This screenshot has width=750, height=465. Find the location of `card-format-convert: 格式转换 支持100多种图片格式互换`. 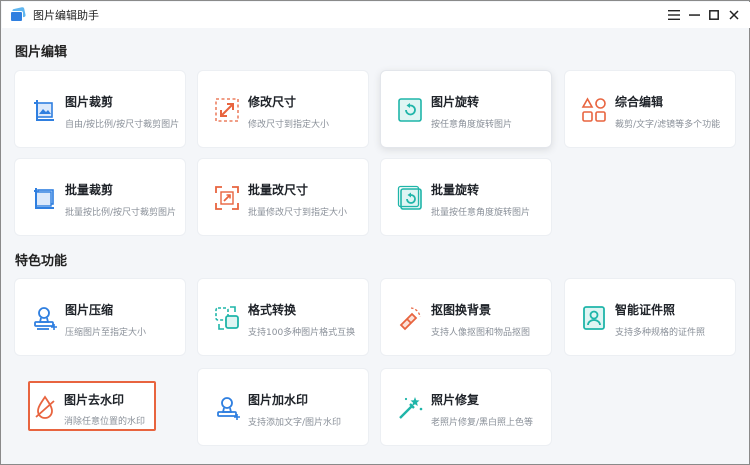

card-format-convert: 格式转换 支持100多种图片格式互换 is located at coordinates (283, 317).